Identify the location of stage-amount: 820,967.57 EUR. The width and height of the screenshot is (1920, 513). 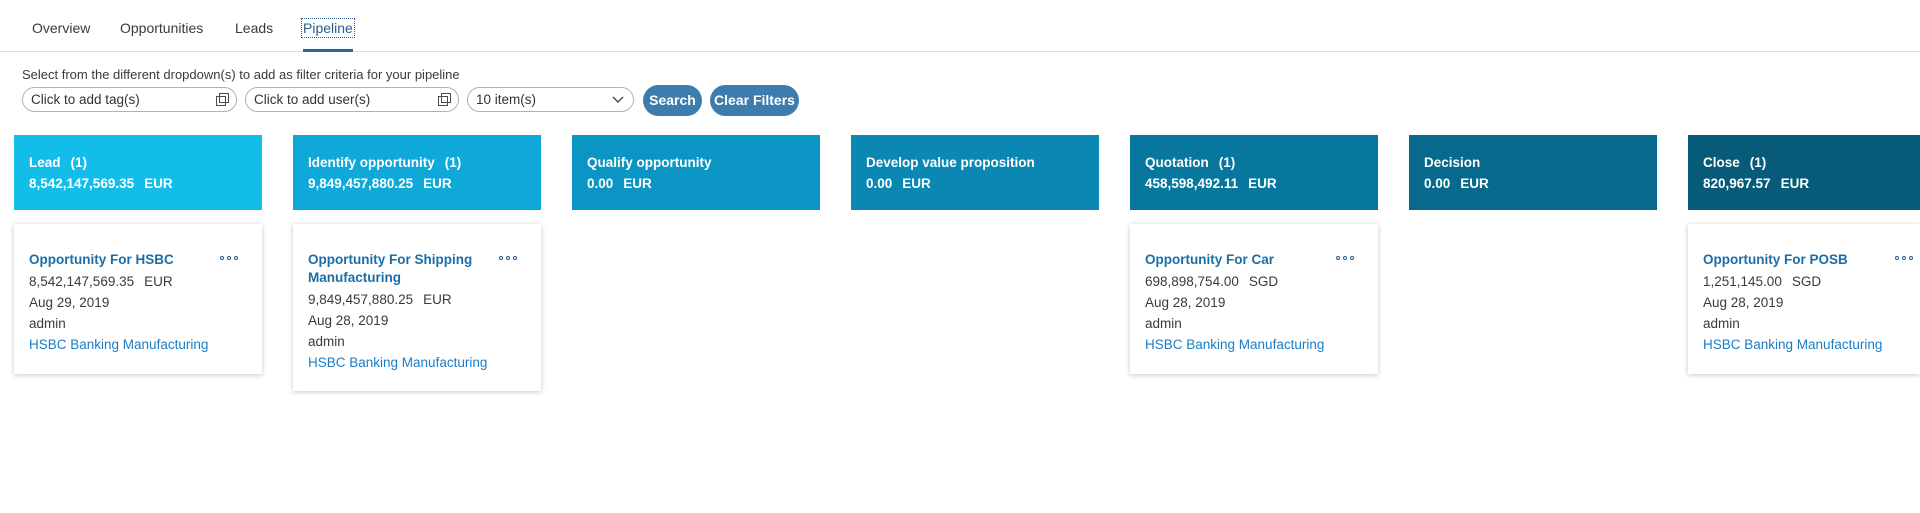
(1811, 183).